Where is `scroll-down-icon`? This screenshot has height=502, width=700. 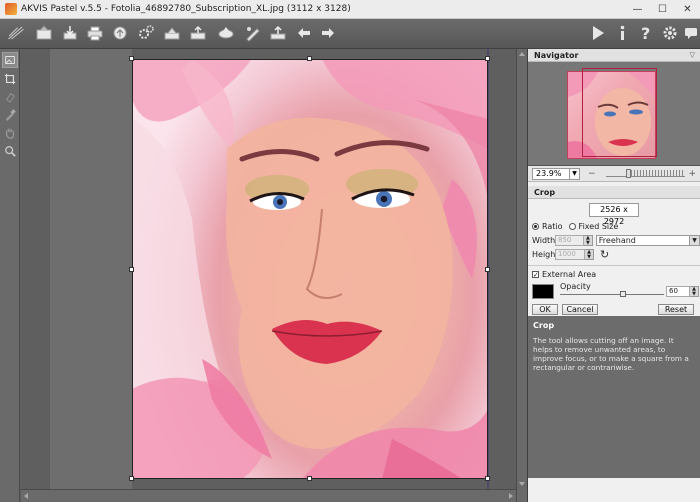
scroll-down-icon is located at coordinates (522, 484).